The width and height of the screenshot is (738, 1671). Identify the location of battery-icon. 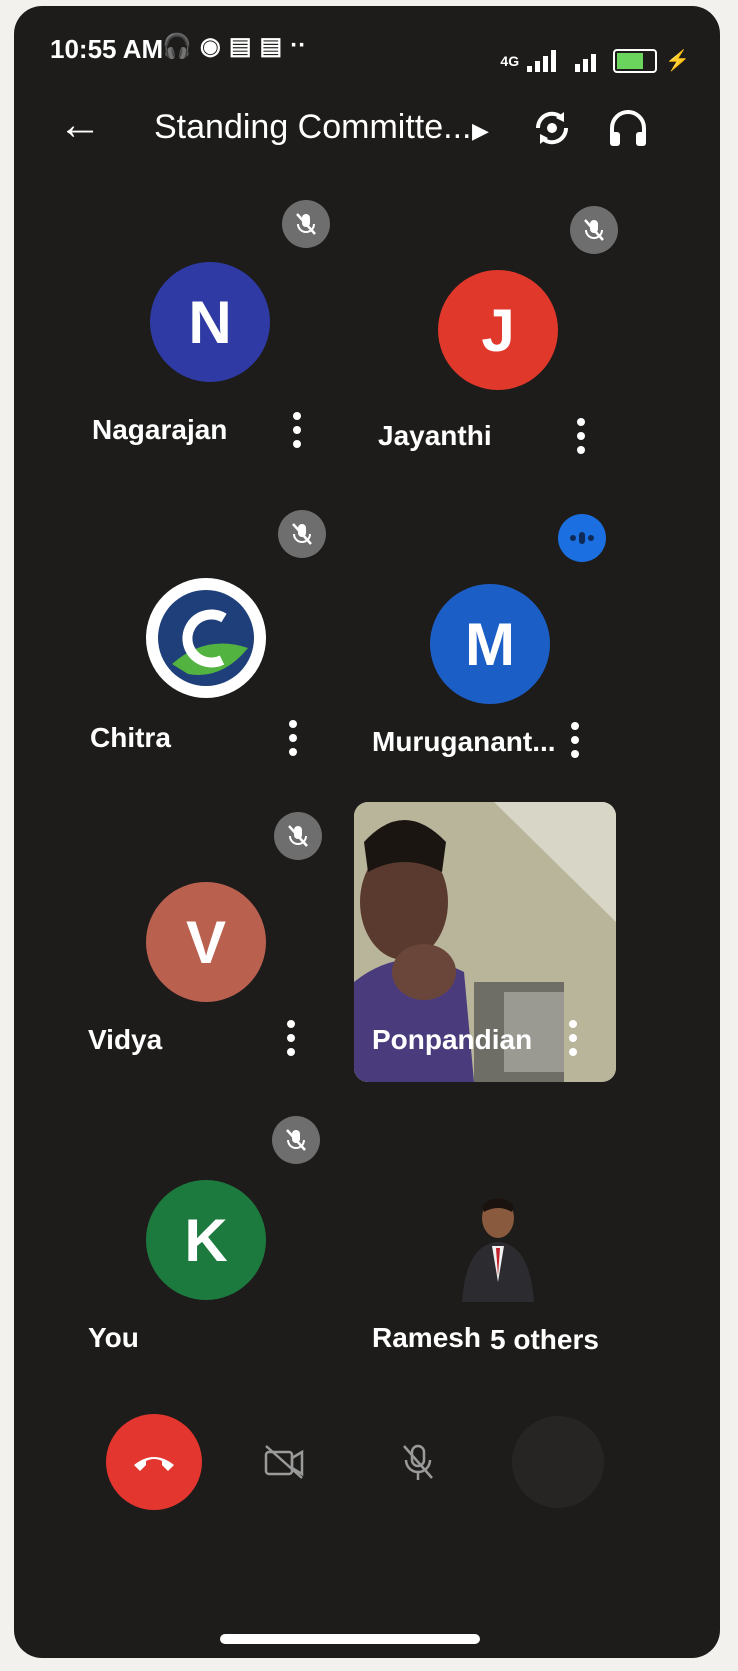
(635, 60).